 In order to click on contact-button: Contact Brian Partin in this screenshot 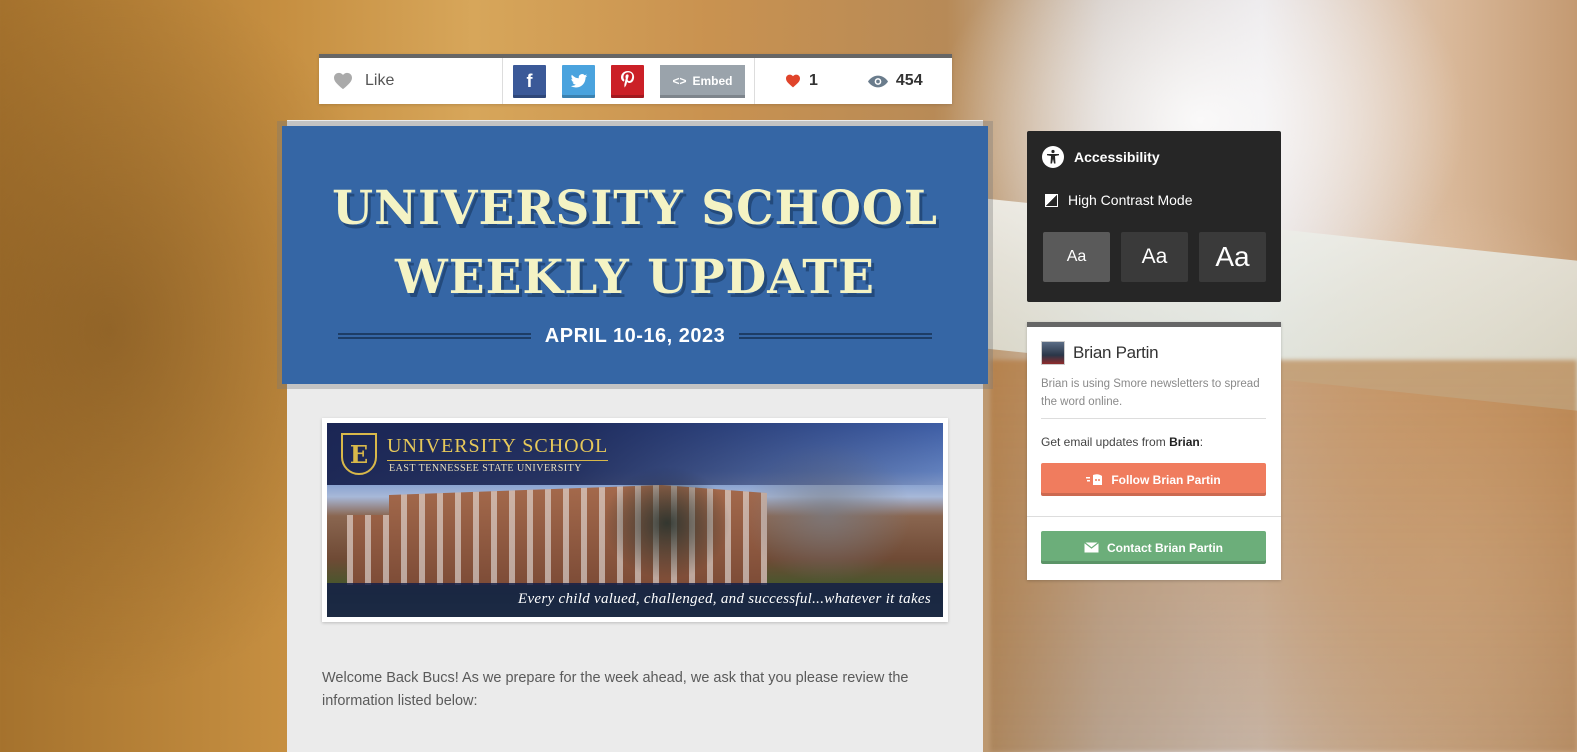, I will do `click(1153, 547)`.